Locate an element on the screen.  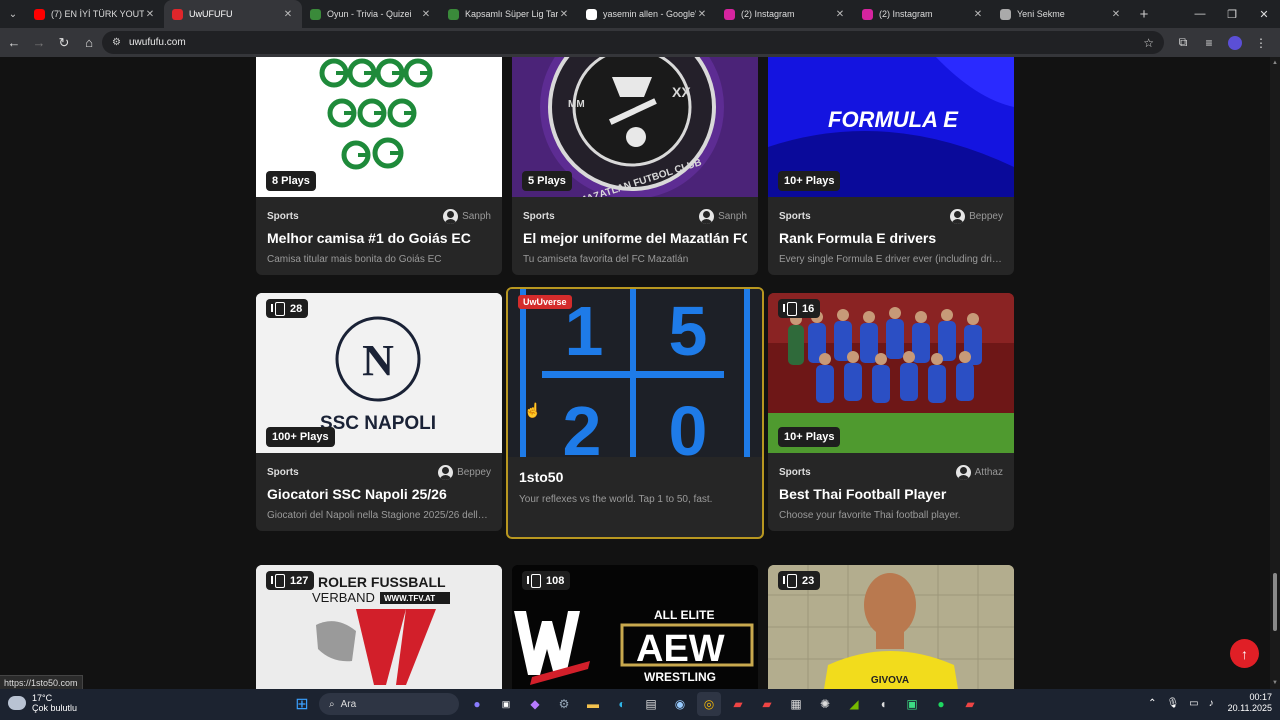
clock-time: 00:17 is located at coordinates (1260, 697).